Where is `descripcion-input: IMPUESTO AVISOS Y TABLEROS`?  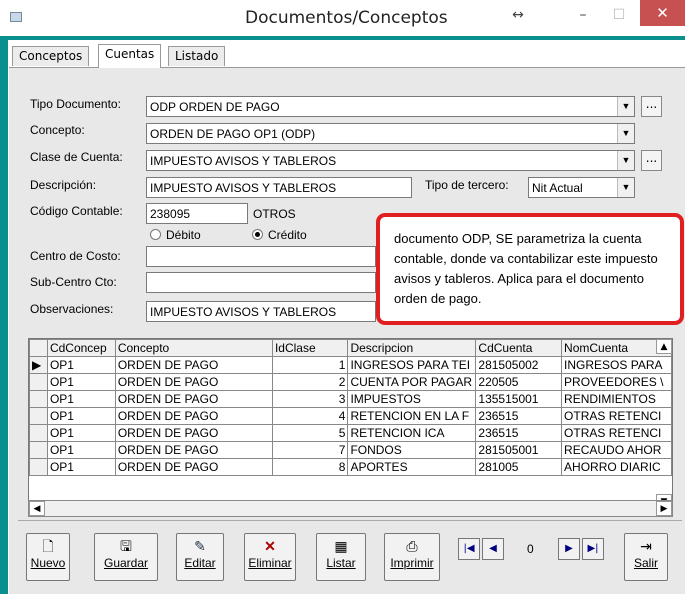
descripcion-input: IMPUESTO AVISOS Y TABLEROS is located at coordinates (279, 187).